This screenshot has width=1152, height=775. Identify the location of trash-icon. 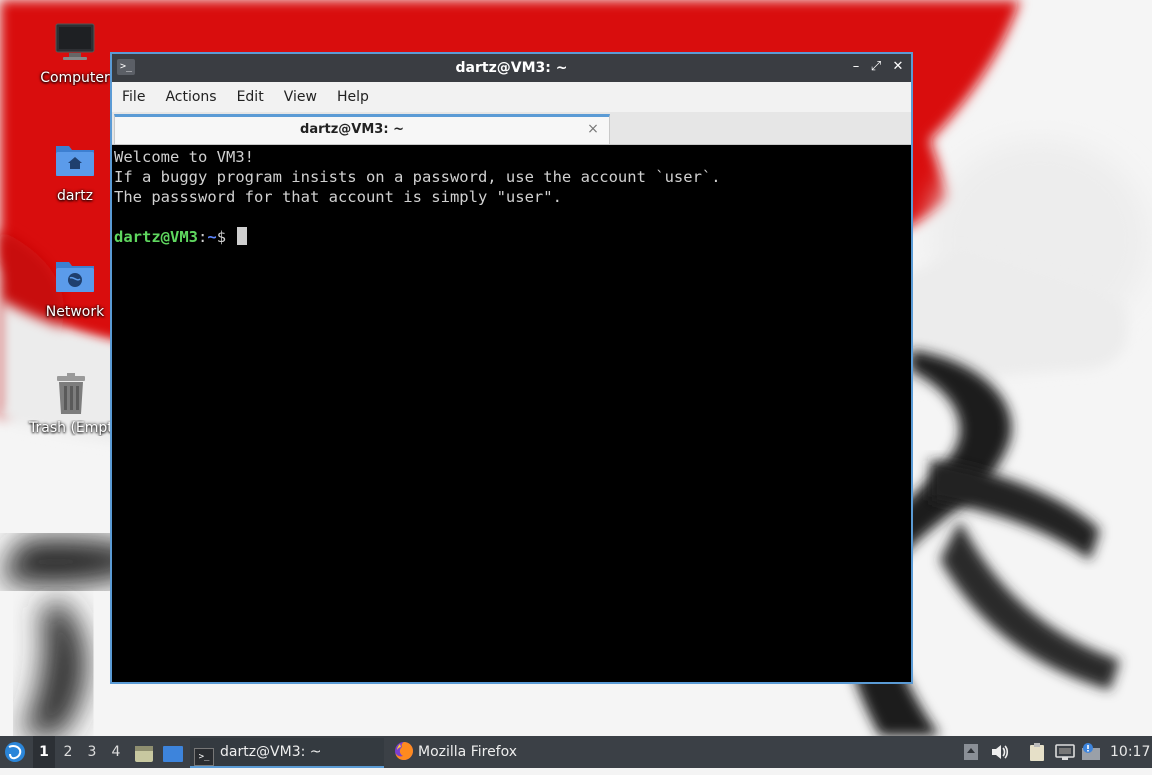
(71, 394).